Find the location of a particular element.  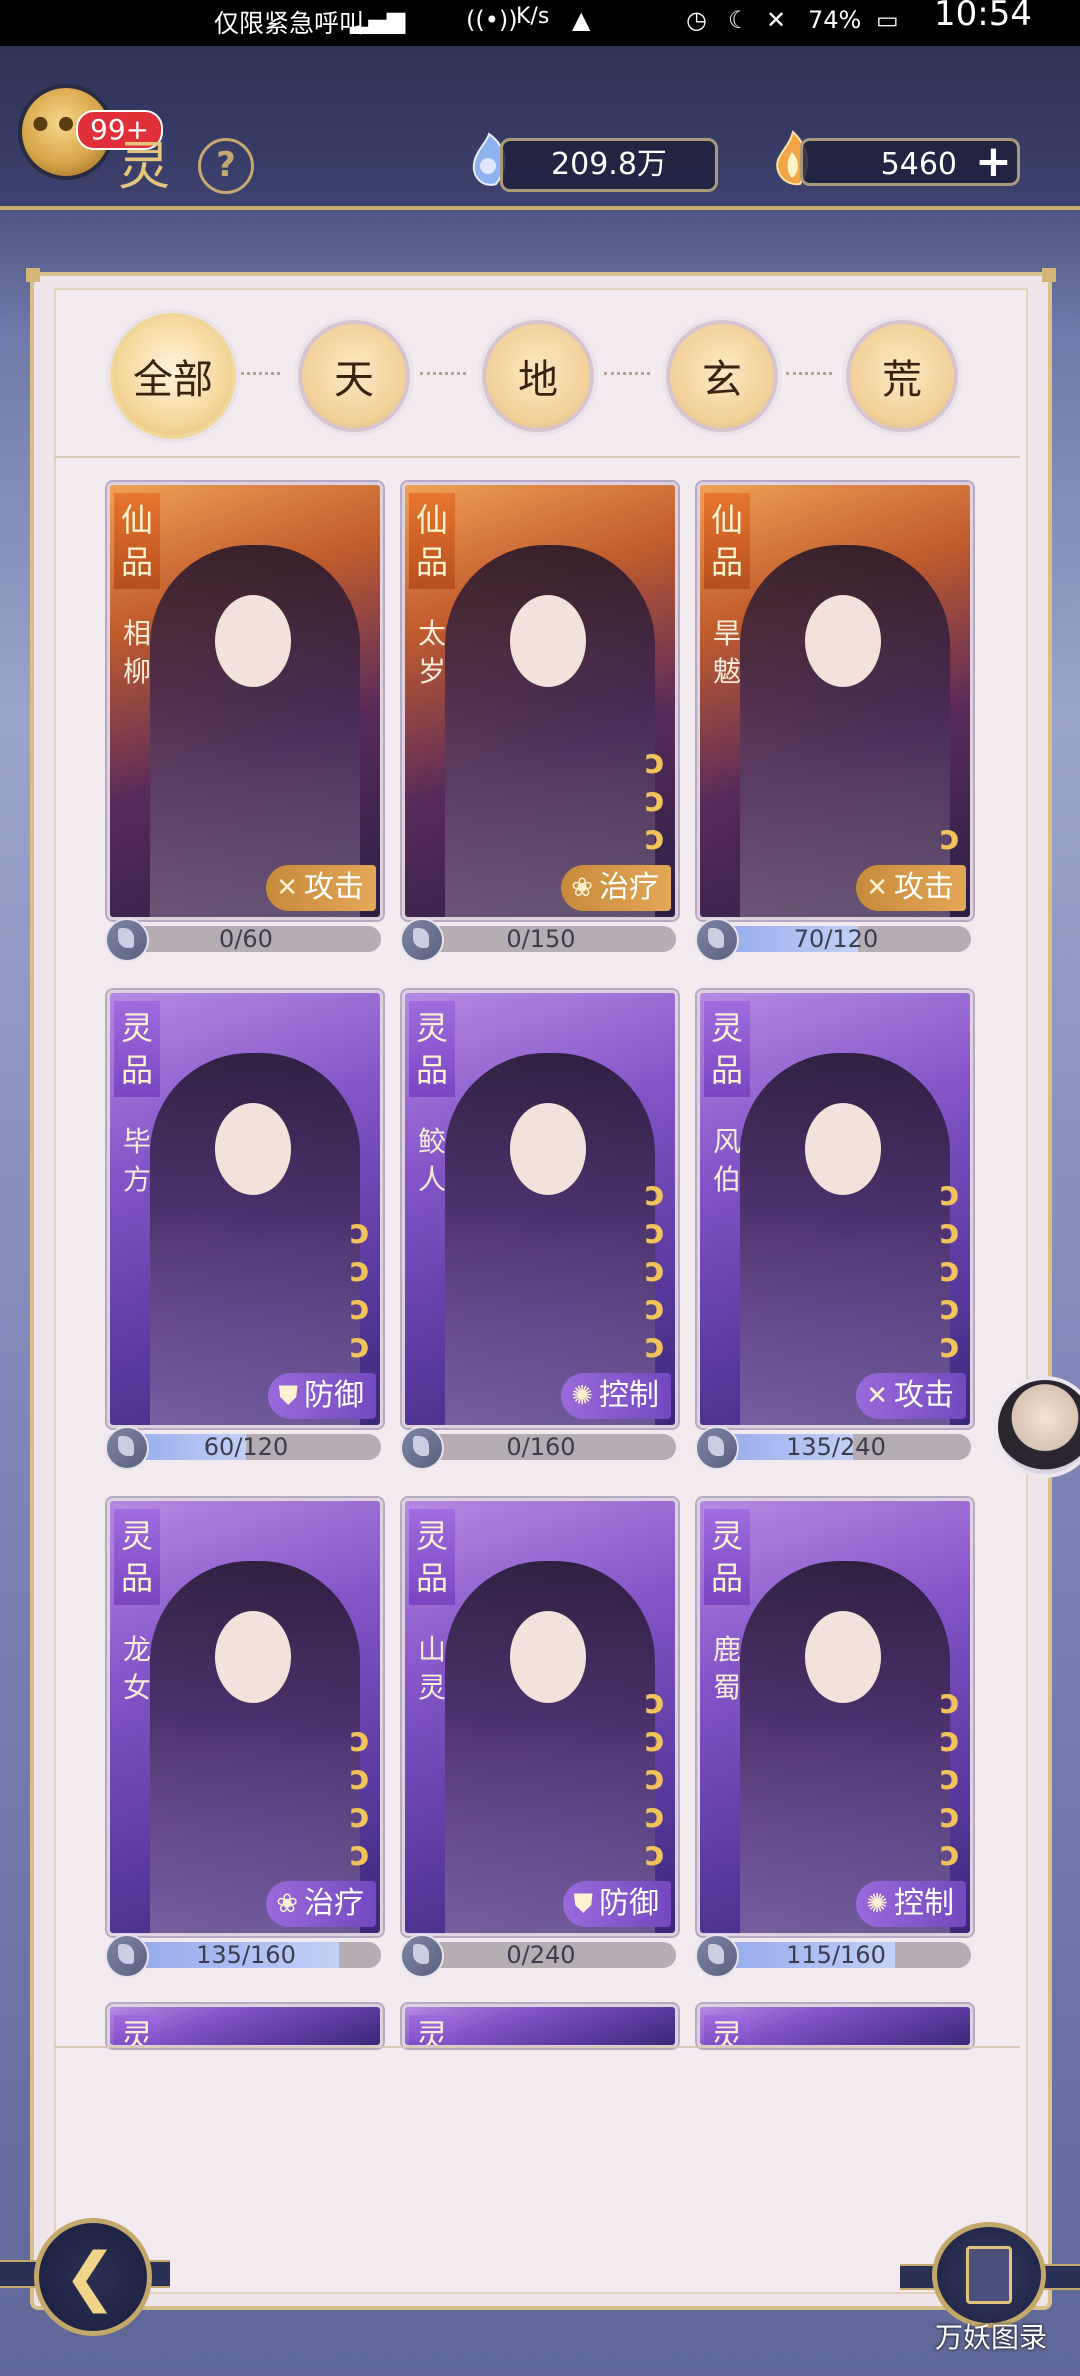

shard-progress-bar: 0/60 is located at coordinates (246, 939).